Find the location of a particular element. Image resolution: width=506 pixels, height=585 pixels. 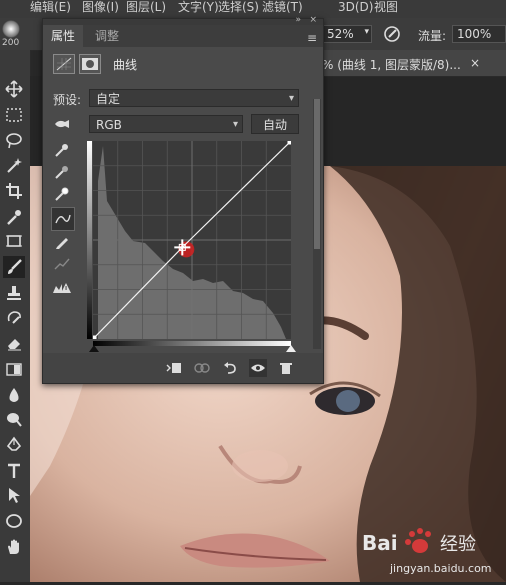

blur-icon is located at coordinates (14, 395).